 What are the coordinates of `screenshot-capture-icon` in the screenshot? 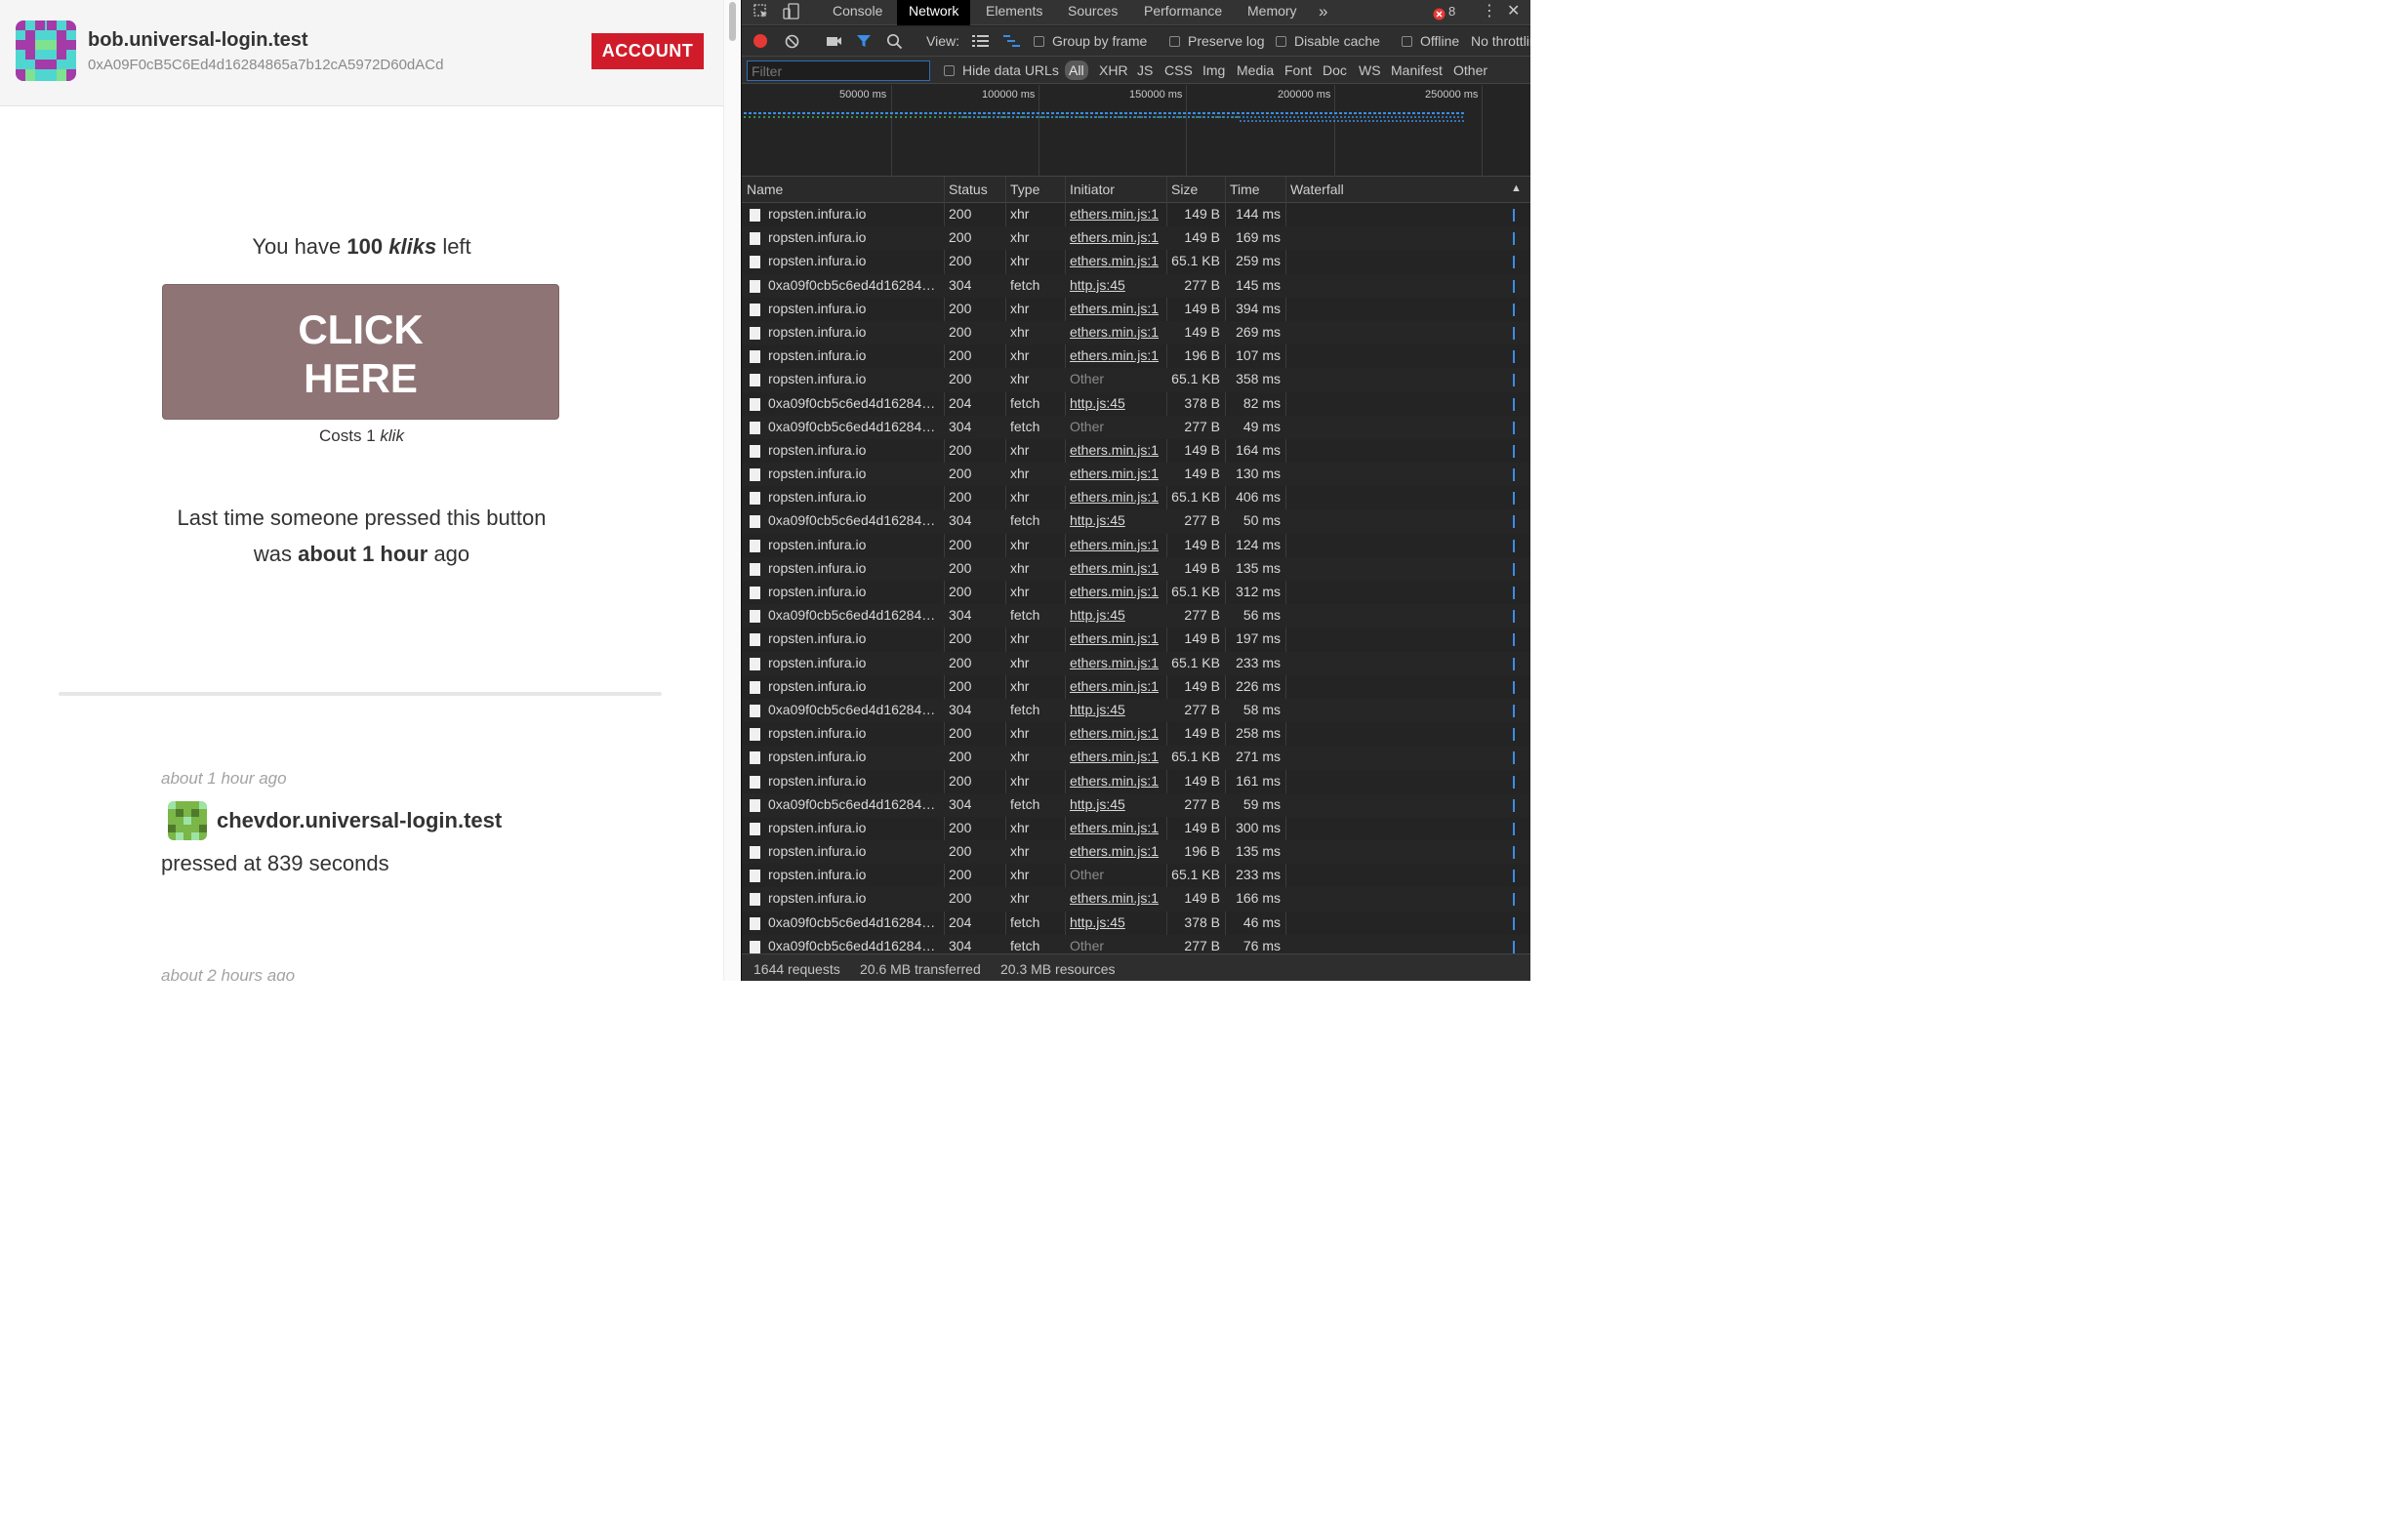 It's located at (834, 42).